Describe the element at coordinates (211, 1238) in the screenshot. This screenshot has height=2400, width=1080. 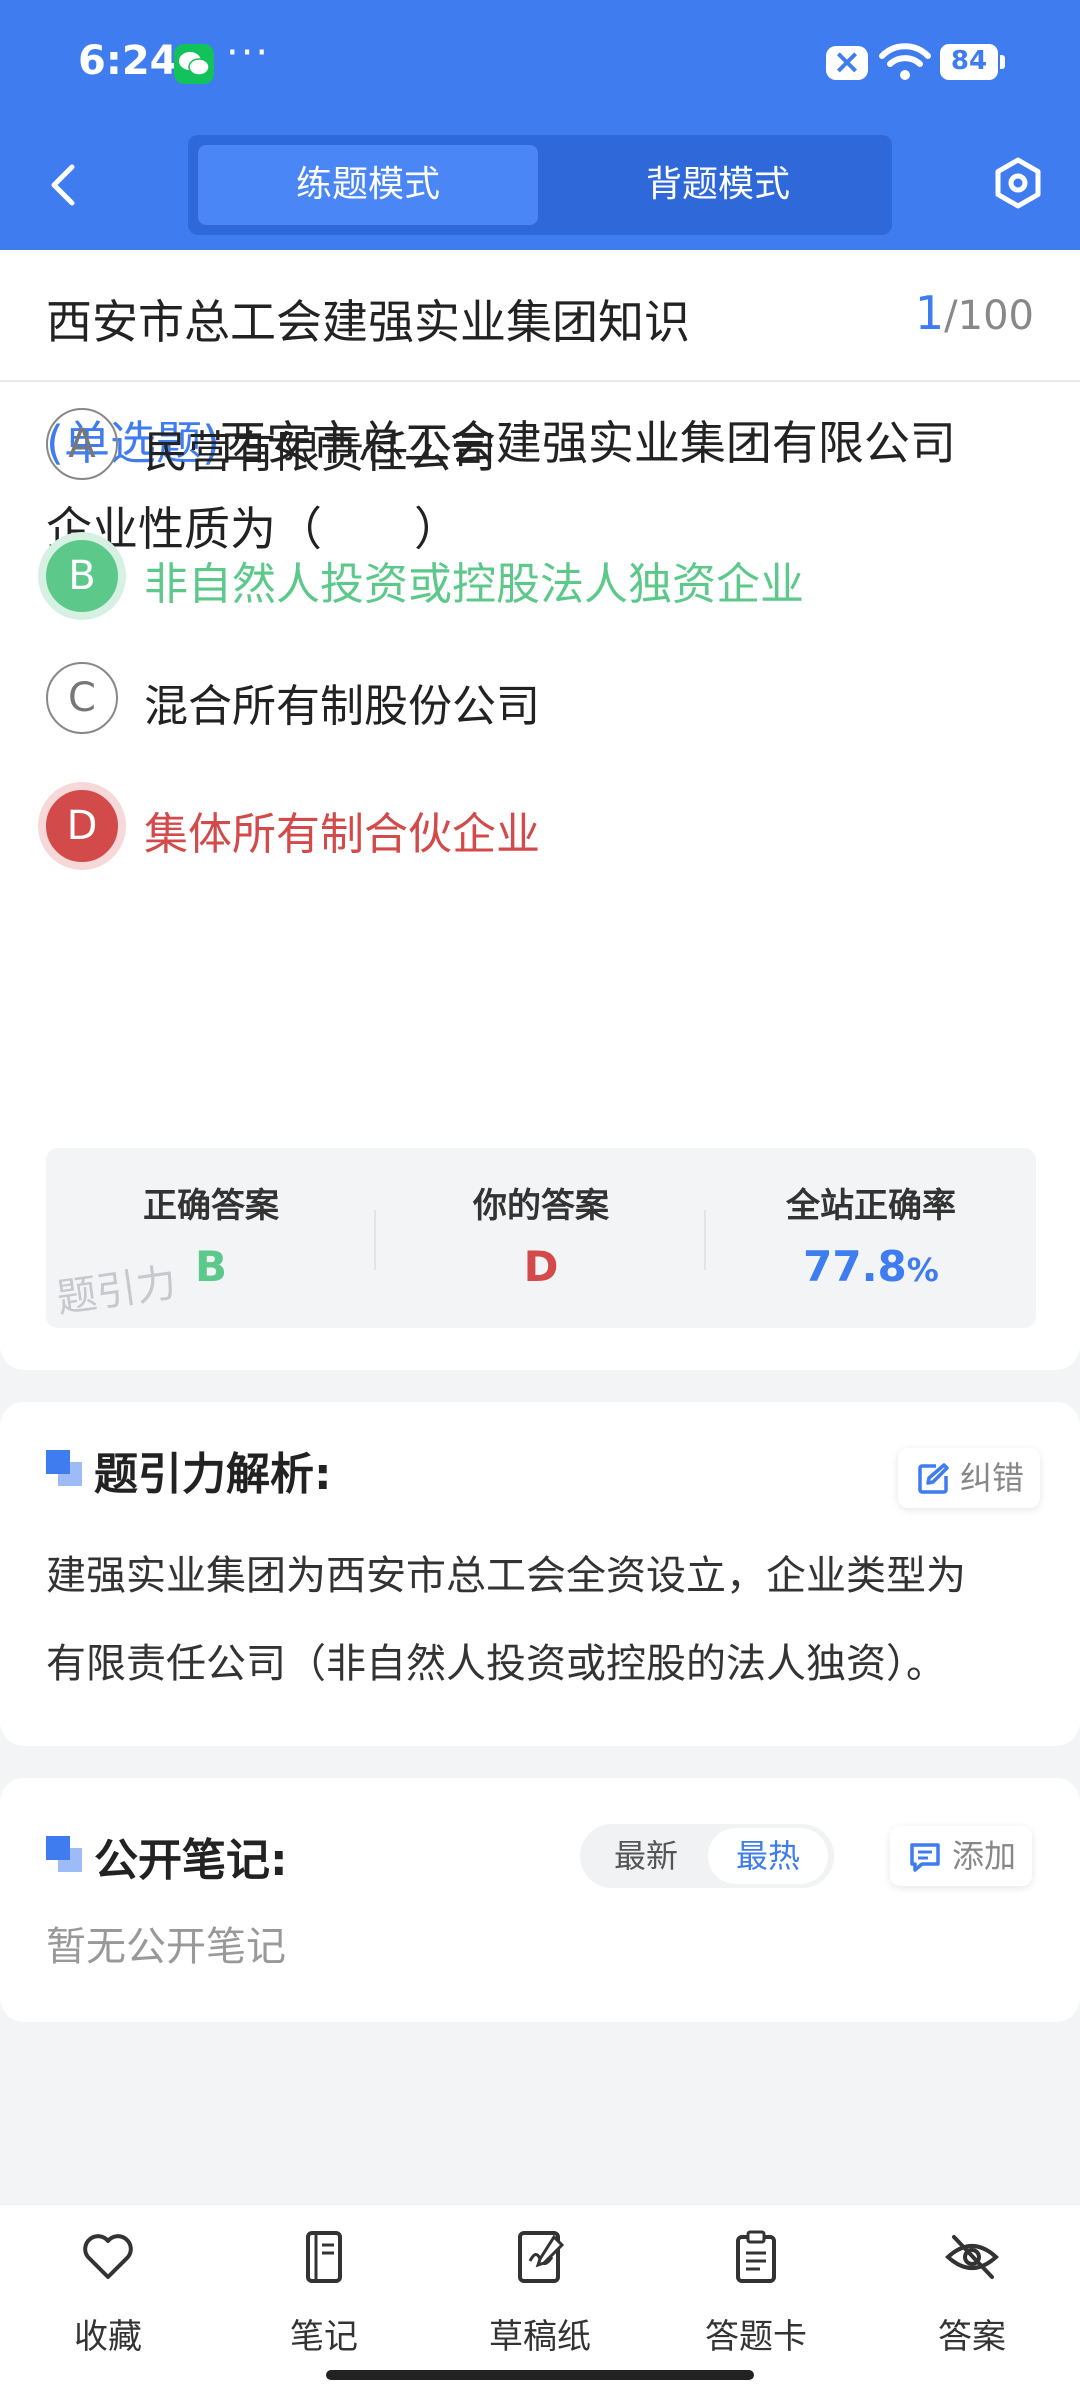
I see `stat-correct-answer: 正确答案 B 题引力` at that location.